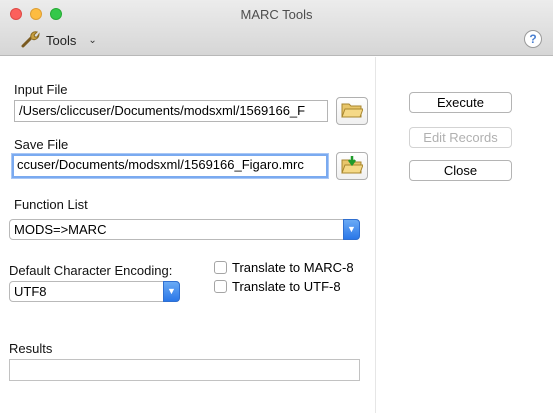 This screenshot has width=553, height=413. I want to click on edit-records-button: Edit Records, so click(460, 137).